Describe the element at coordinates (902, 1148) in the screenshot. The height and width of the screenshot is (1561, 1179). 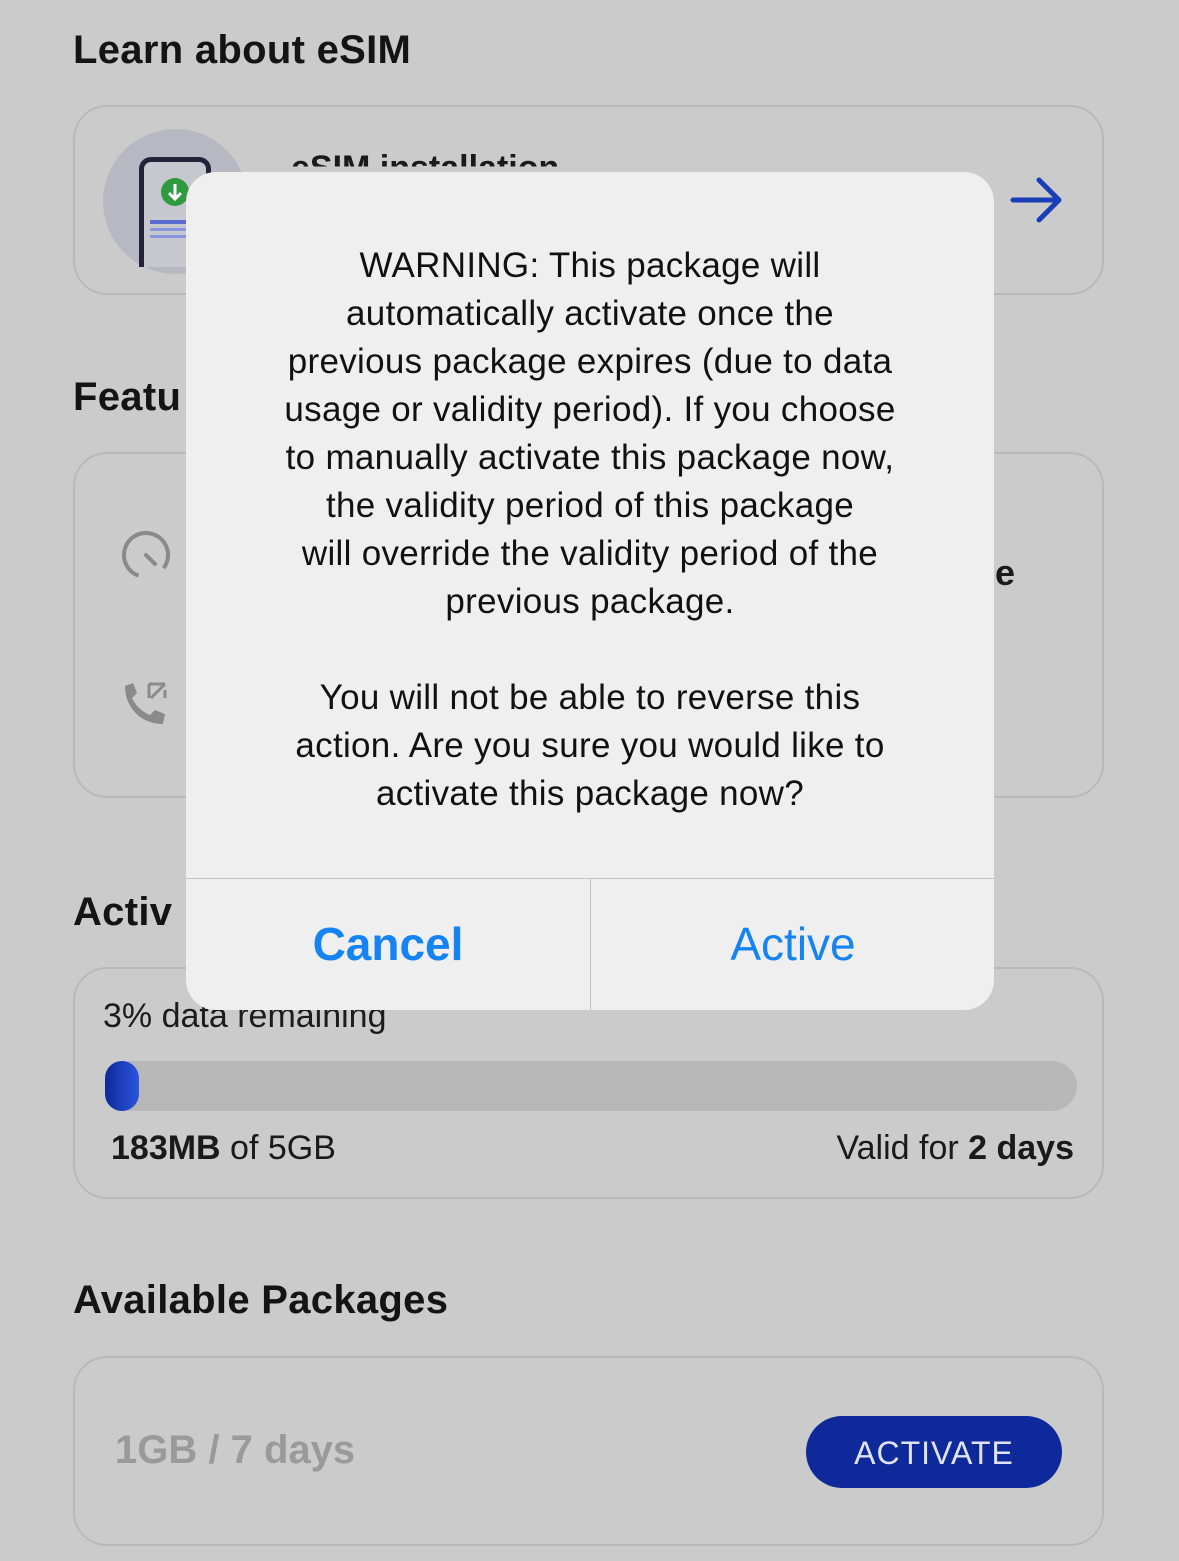
I see `valid-prefix: Valid for` at that location.